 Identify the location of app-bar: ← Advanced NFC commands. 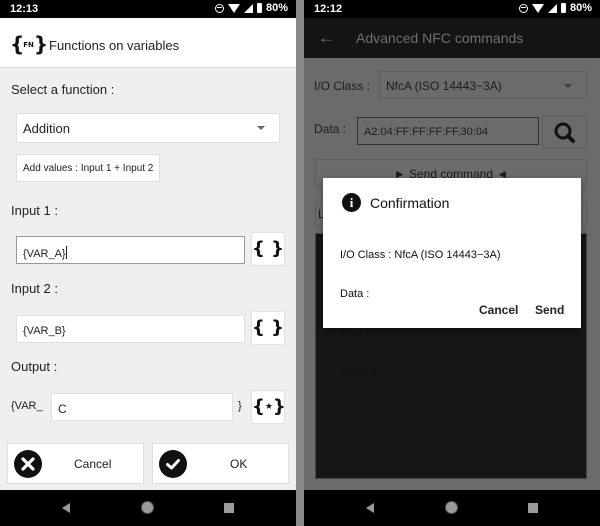
(452, 38).